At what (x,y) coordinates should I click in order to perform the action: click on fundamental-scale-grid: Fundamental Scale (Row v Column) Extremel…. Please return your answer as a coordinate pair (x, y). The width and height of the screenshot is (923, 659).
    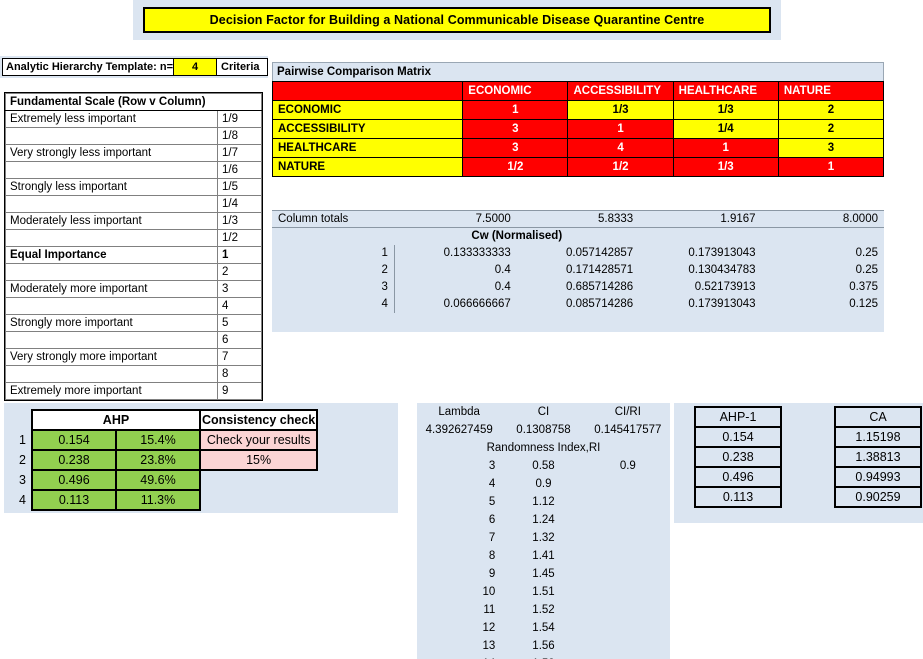
    Looking at the image, I should click on (133, 246).